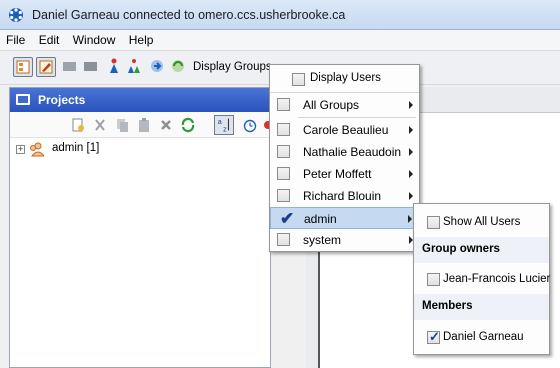 The image size is (560, 368). I want to click on delete-icon, so click(166, 125).